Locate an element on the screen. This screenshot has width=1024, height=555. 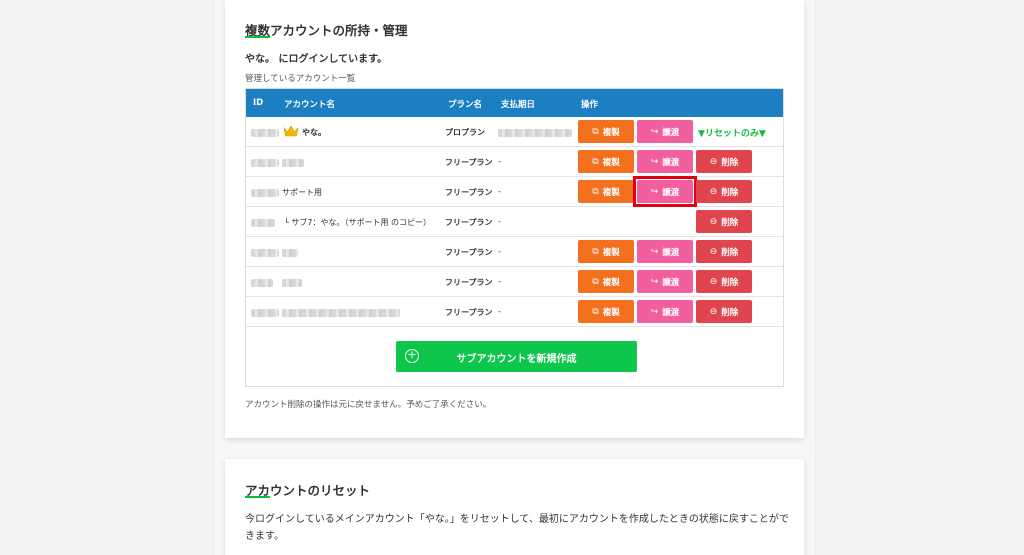
header-plan: プラン名 is located at coordinates (465, 105).